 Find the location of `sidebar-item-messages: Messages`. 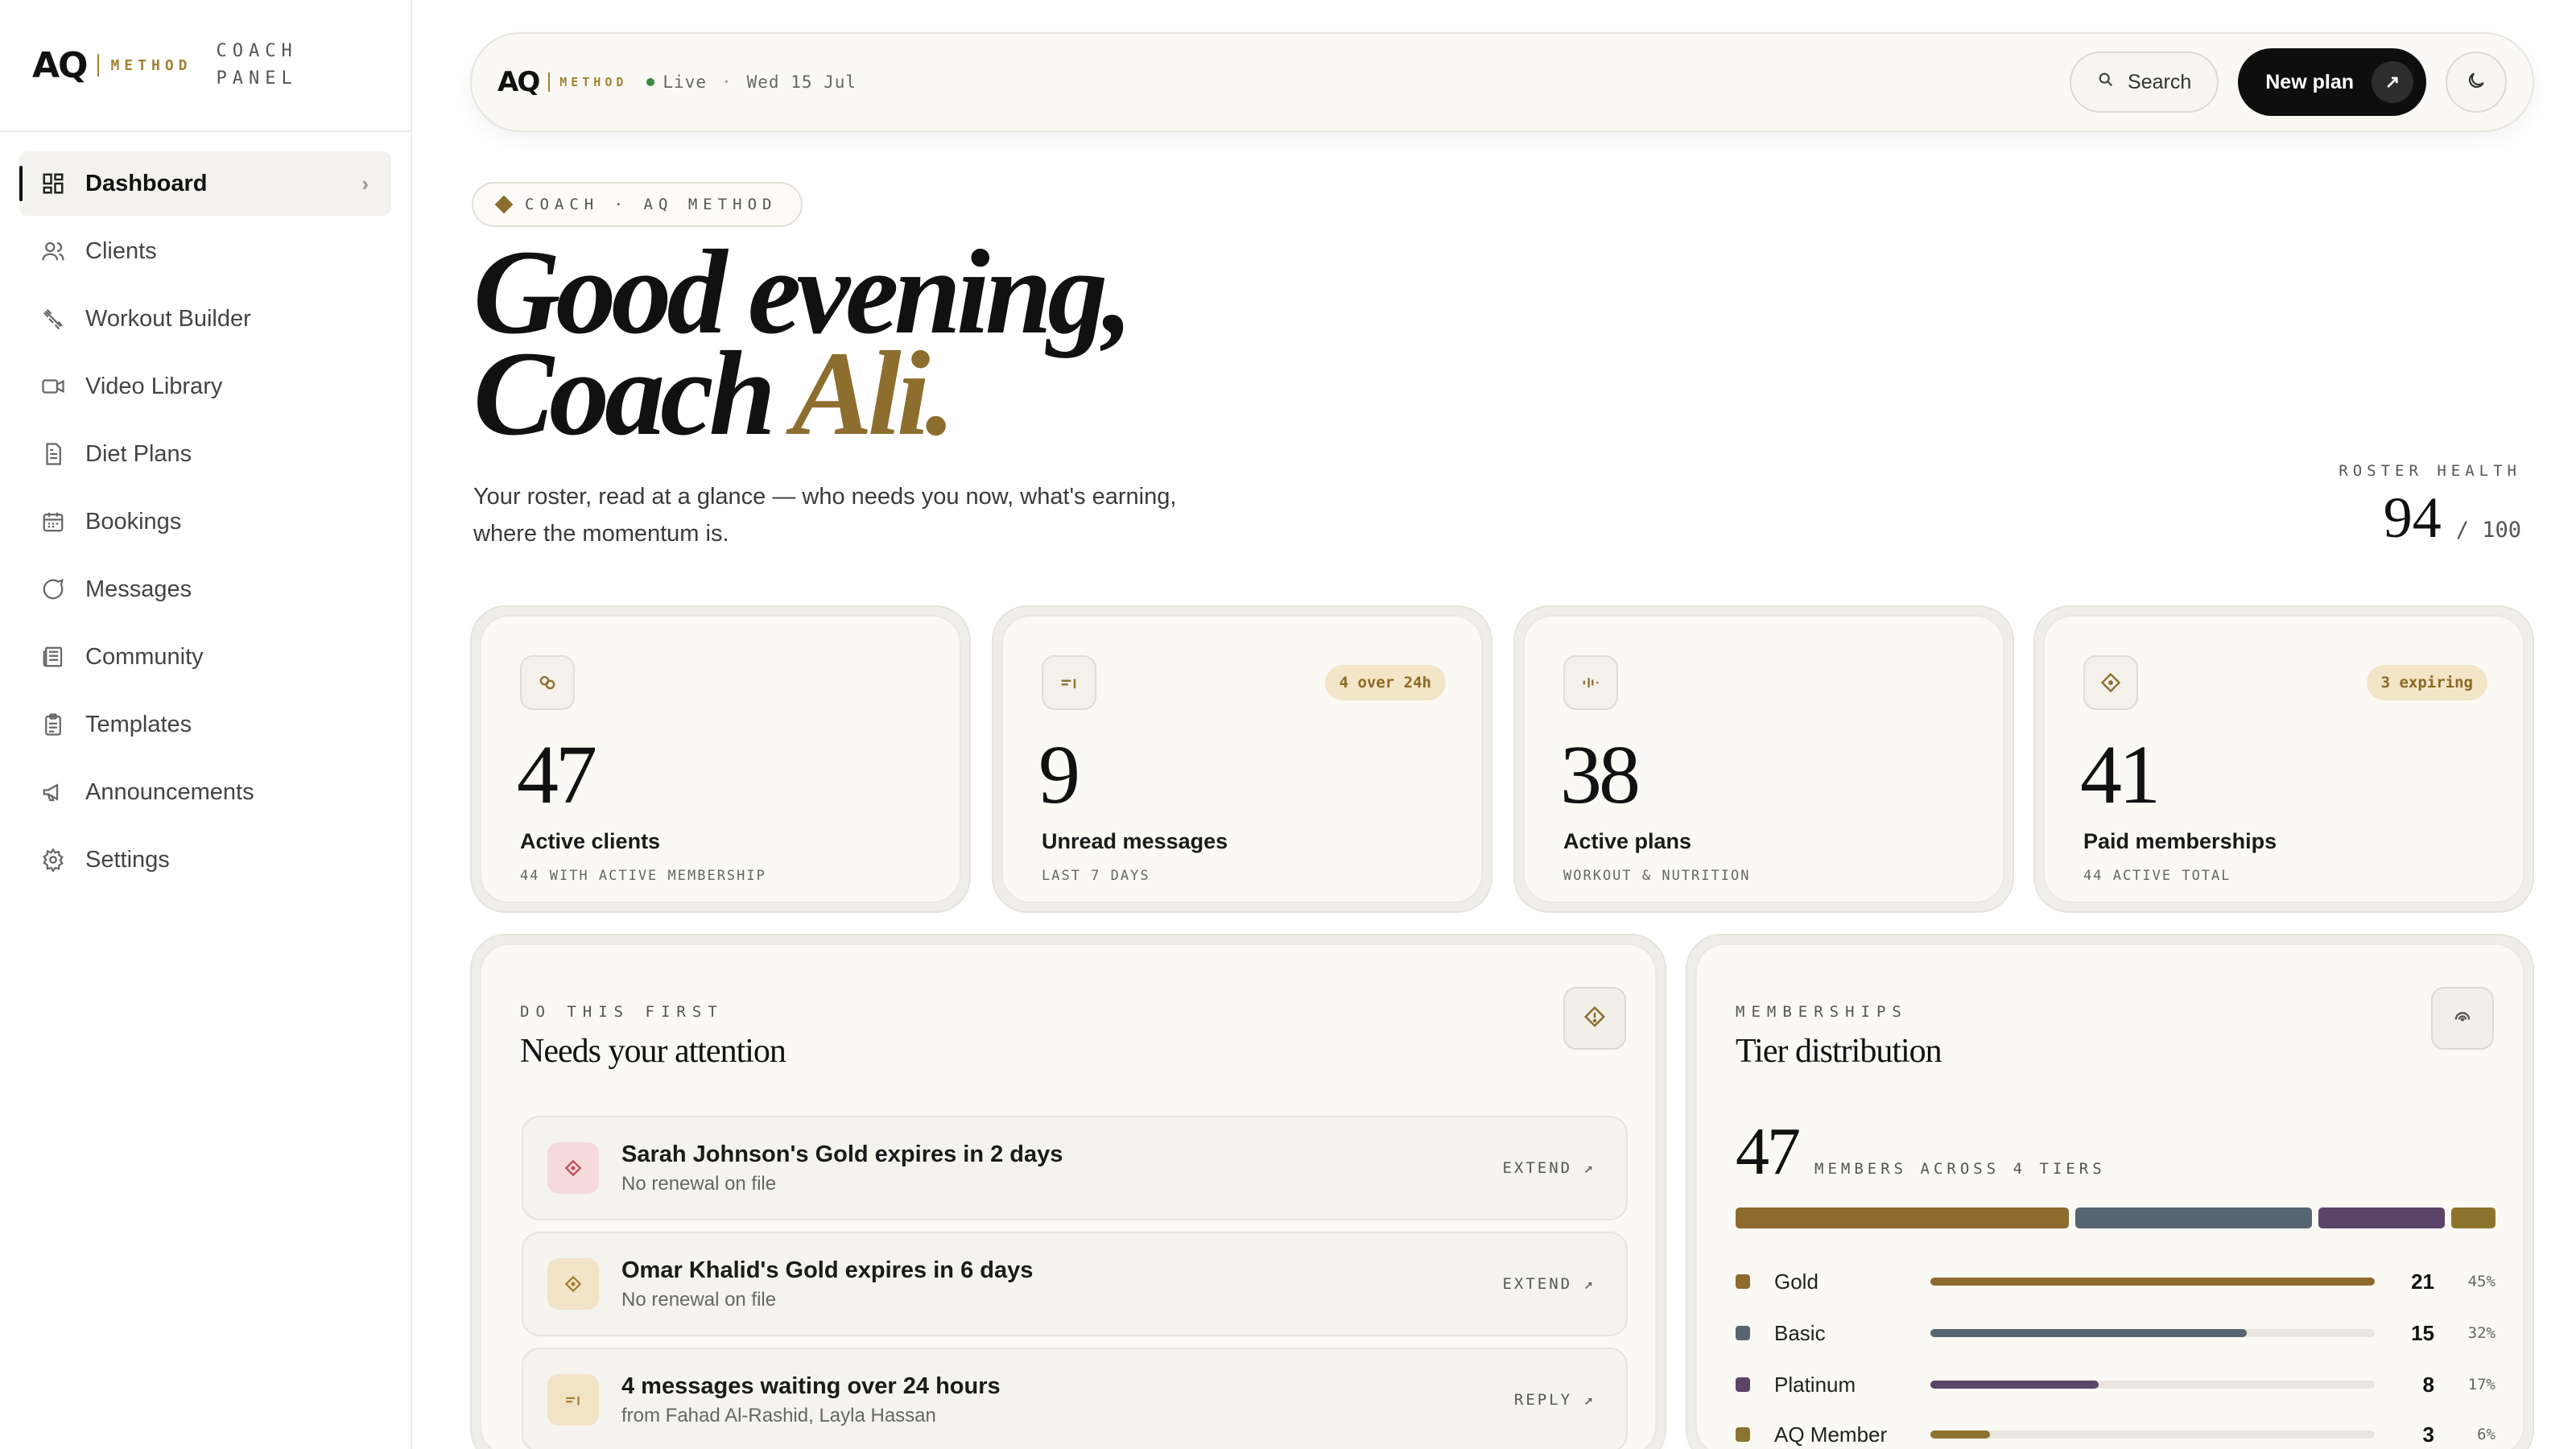

sidebar-item-messages: Messages is located at coordinates (205, 589).